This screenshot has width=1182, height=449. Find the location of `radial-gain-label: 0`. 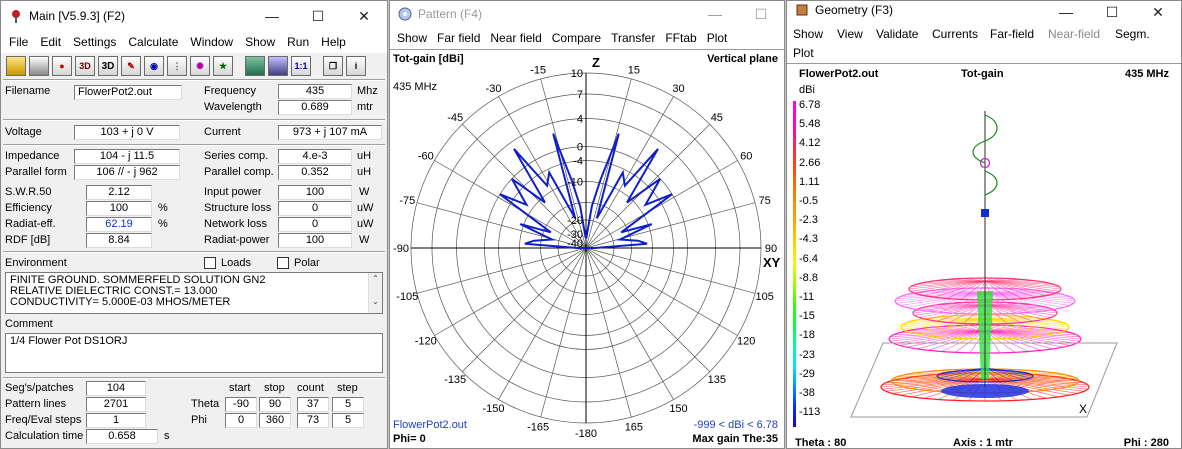

radial-gain-label: 0 is located at coordinates (580, 148).